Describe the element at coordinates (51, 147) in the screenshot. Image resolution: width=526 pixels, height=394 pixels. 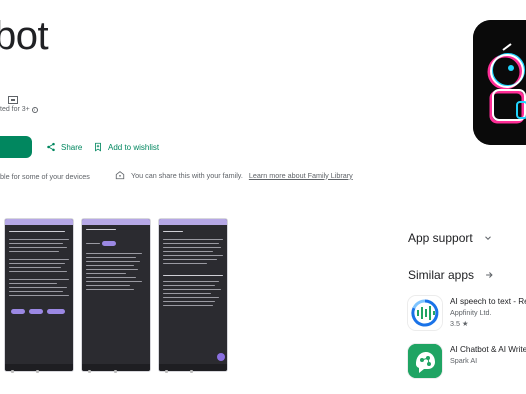
I see `share-icon` at that location.